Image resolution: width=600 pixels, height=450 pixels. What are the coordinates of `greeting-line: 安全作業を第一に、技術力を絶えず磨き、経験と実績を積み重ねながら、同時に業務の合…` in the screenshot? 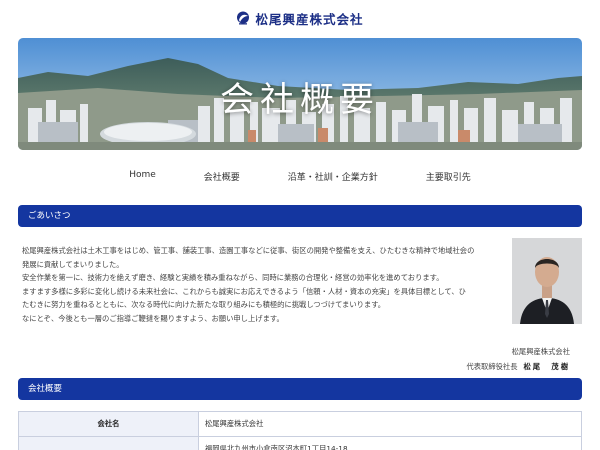 It's located at (233, 278).